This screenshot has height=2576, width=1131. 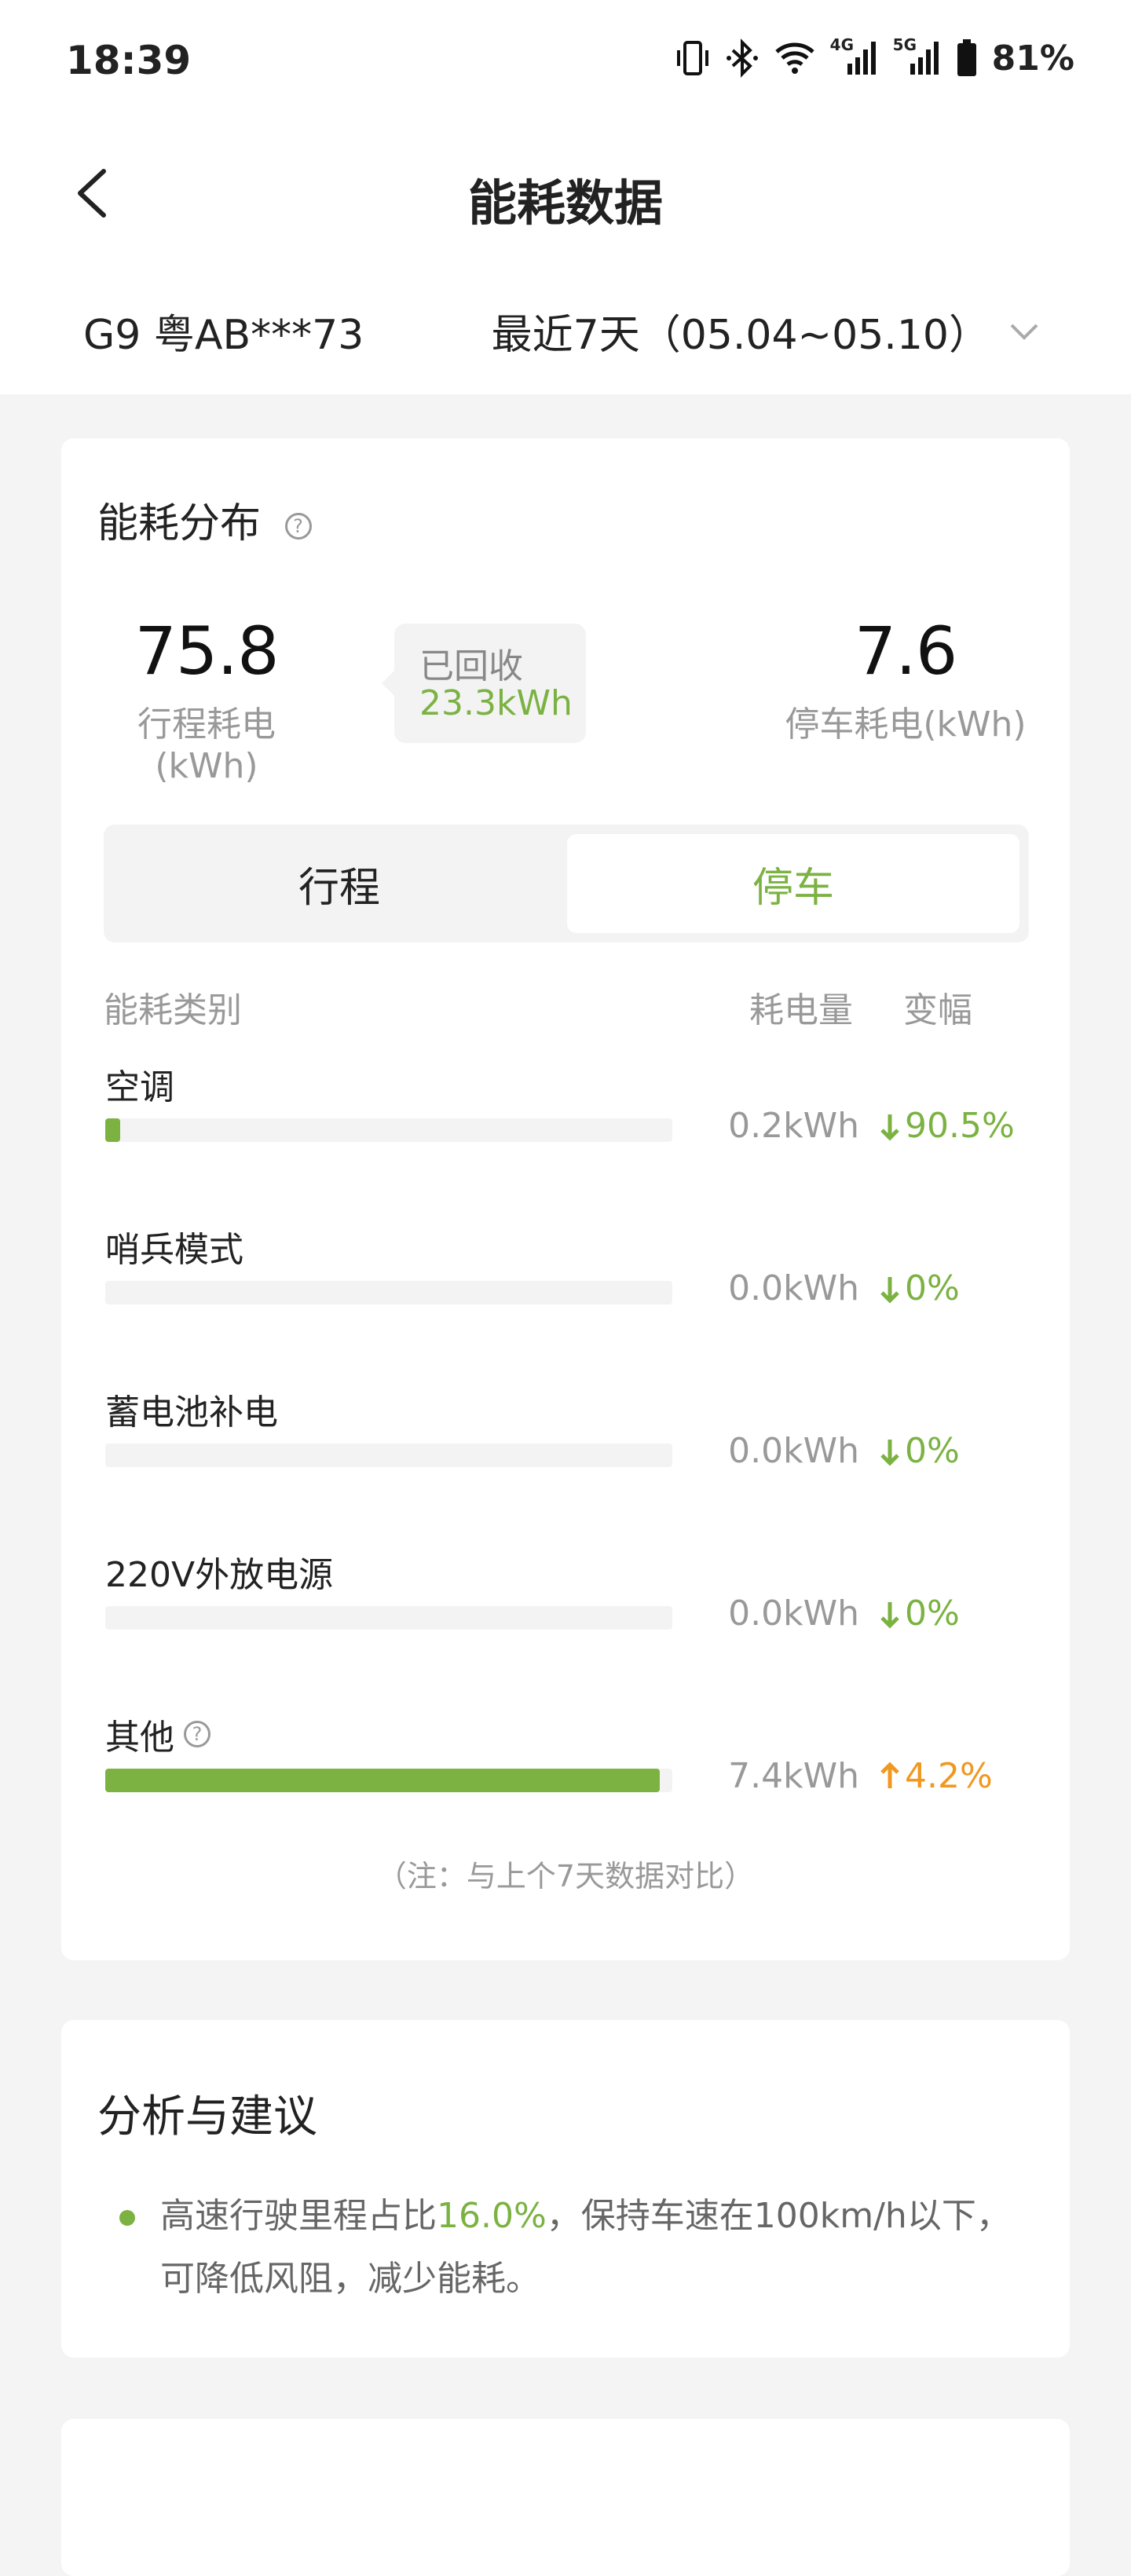 I want to click on tip-highlight: 16.0%, so click(x=492, y=2216).